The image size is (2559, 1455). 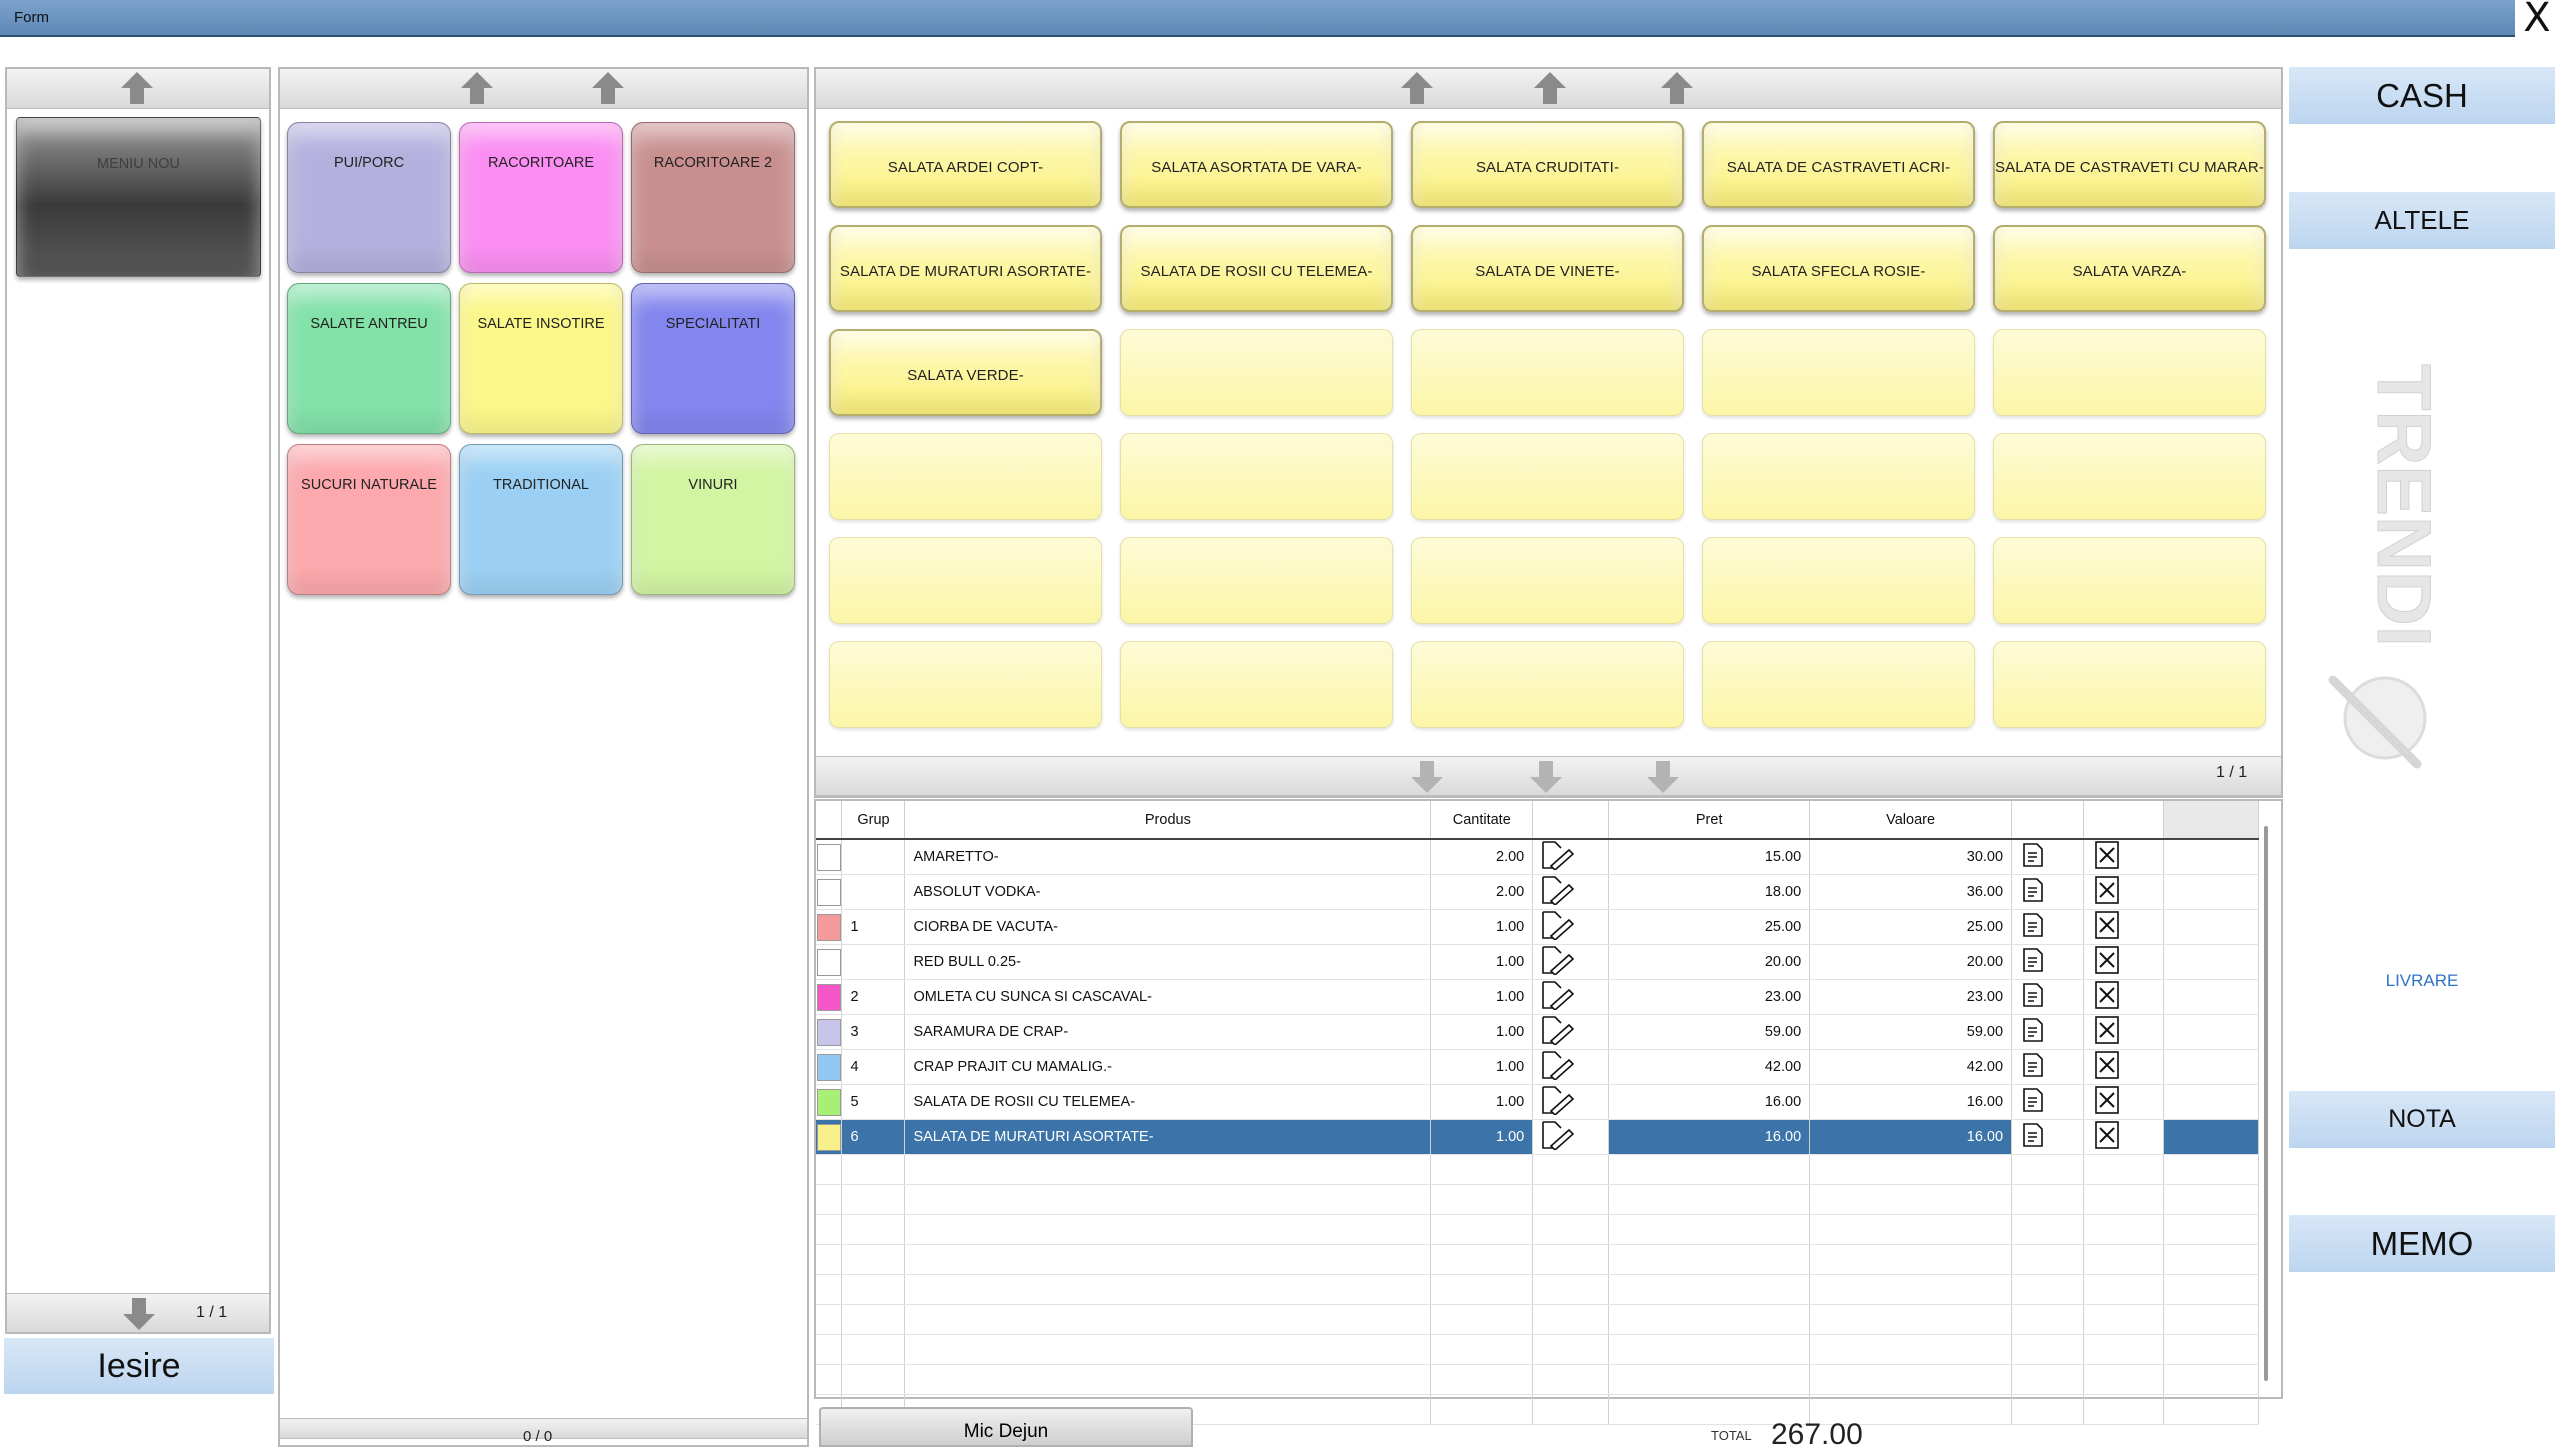 I want to click on order-row: 3 SARAMURA DE CRAP- 1.00 59.00 59.00, so click(x=1538, y=1032).